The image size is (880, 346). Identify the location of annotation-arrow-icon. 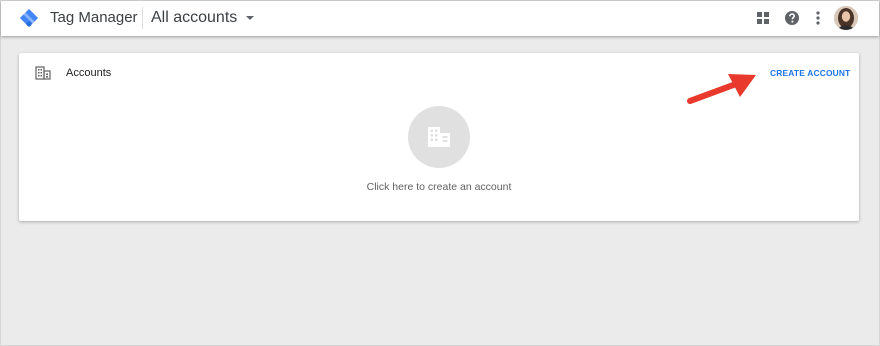
(721, 89).